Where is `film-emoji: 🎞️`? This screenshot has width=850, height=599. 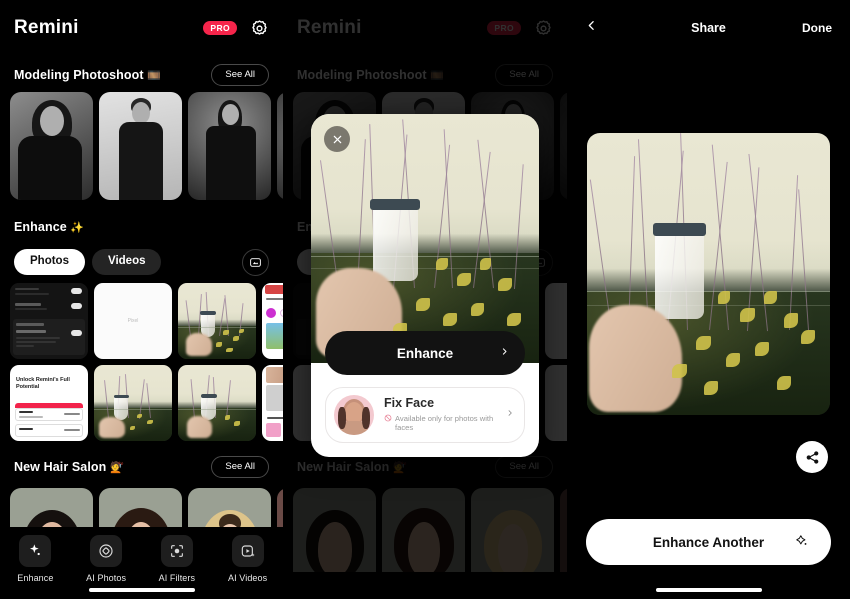 film-emoji: 🎞️ is located at coordinates (154, 76).